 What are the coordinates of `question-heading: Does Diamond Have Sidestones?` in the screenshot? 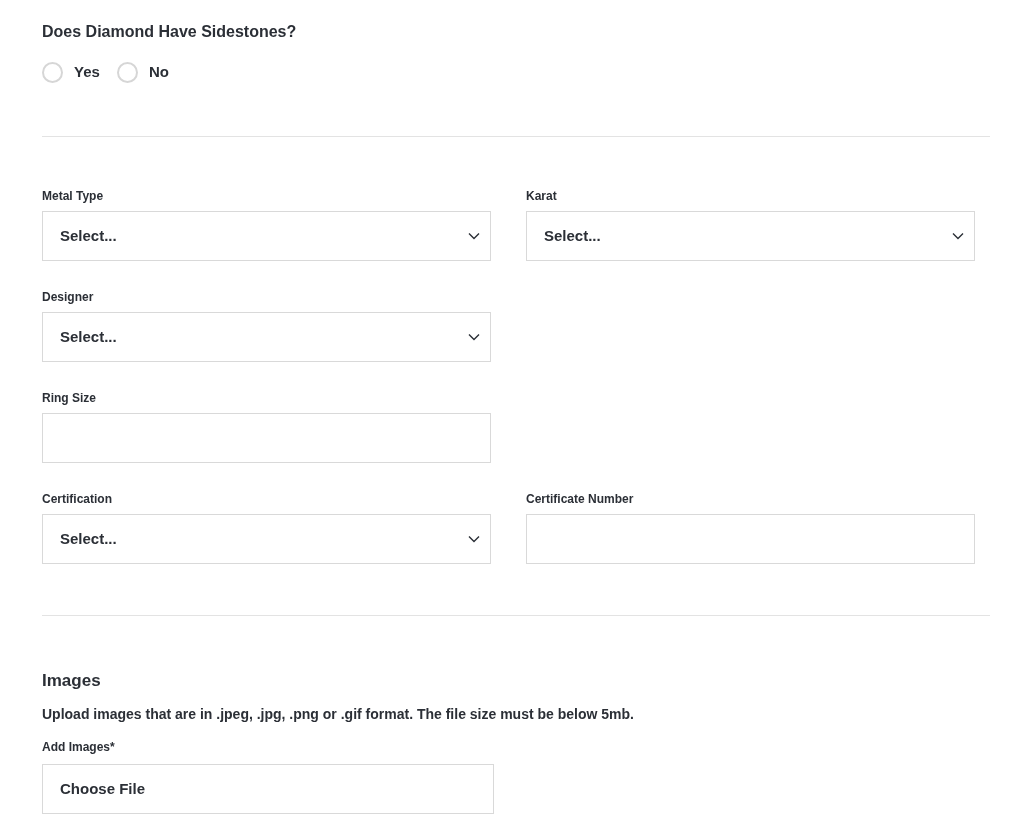 It's located at (170, 32).